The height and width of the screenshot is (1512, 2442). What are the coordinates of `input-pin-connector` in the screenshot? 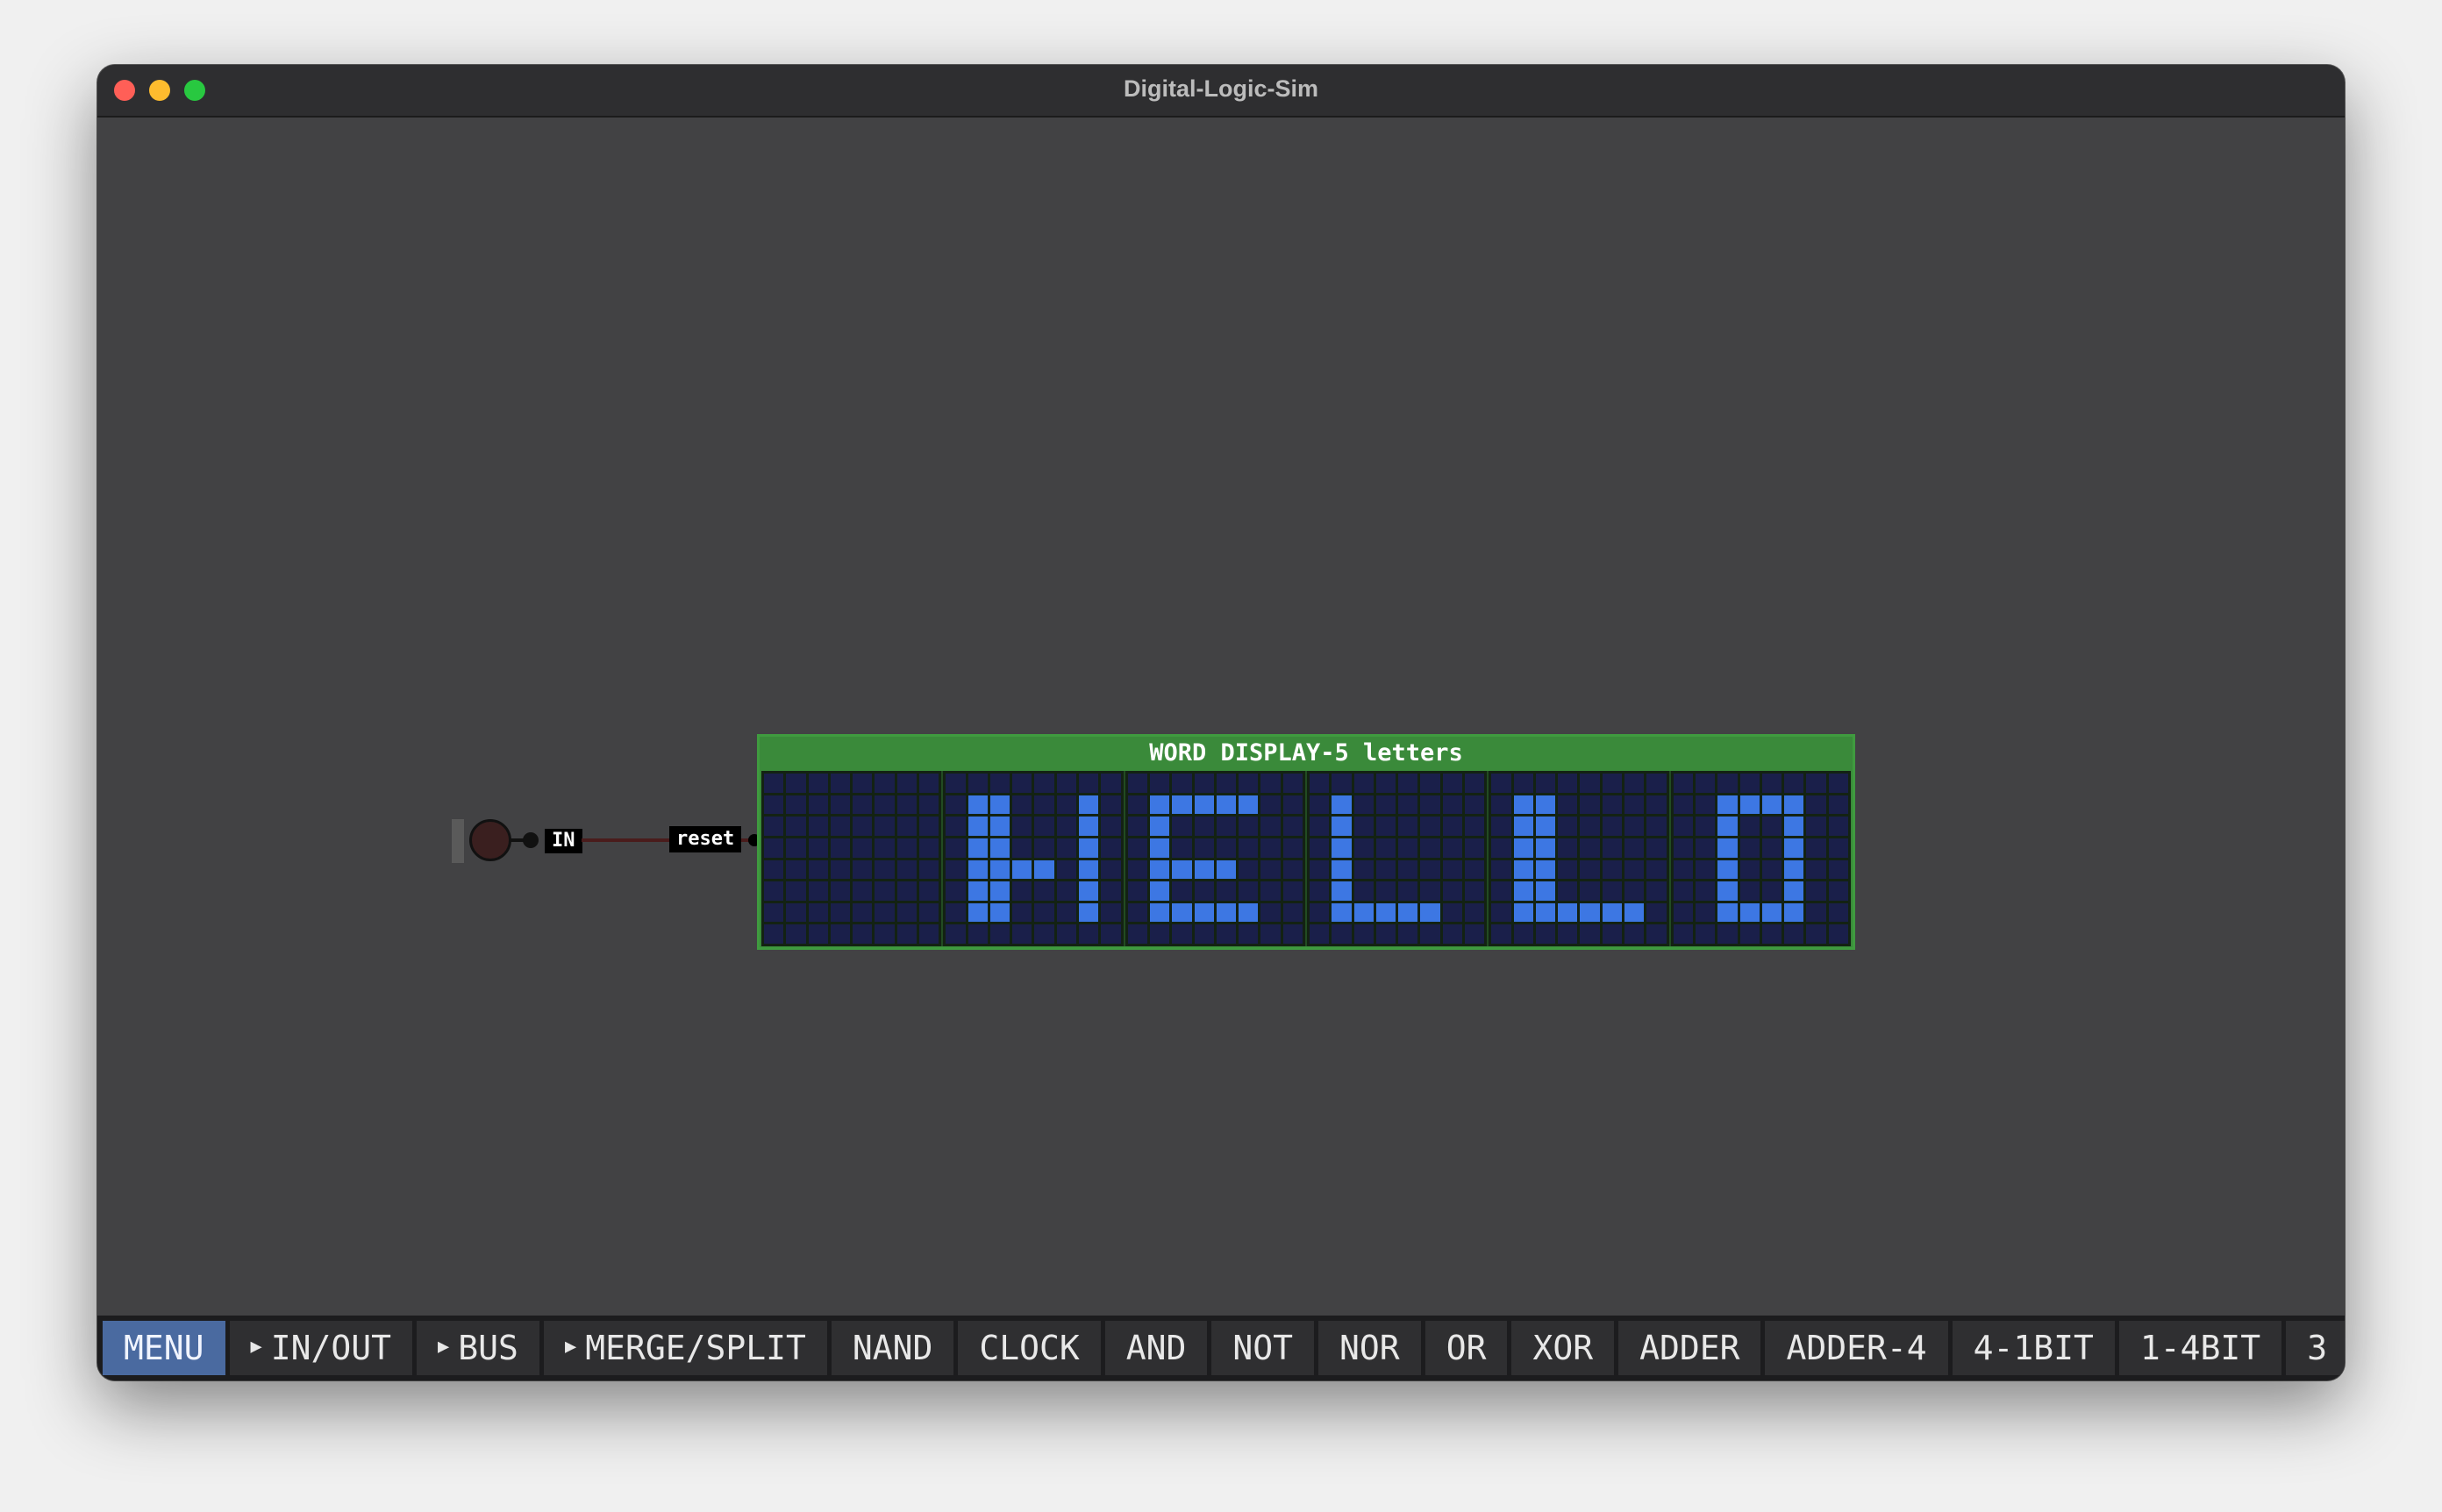 It's located at (531, 840).